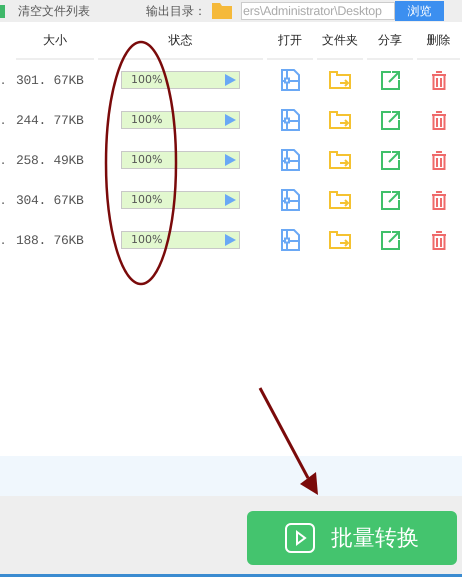  Describe the element at coordinates (419, 11) in the screenshot. I see `browse-button: 浏览` at that location.